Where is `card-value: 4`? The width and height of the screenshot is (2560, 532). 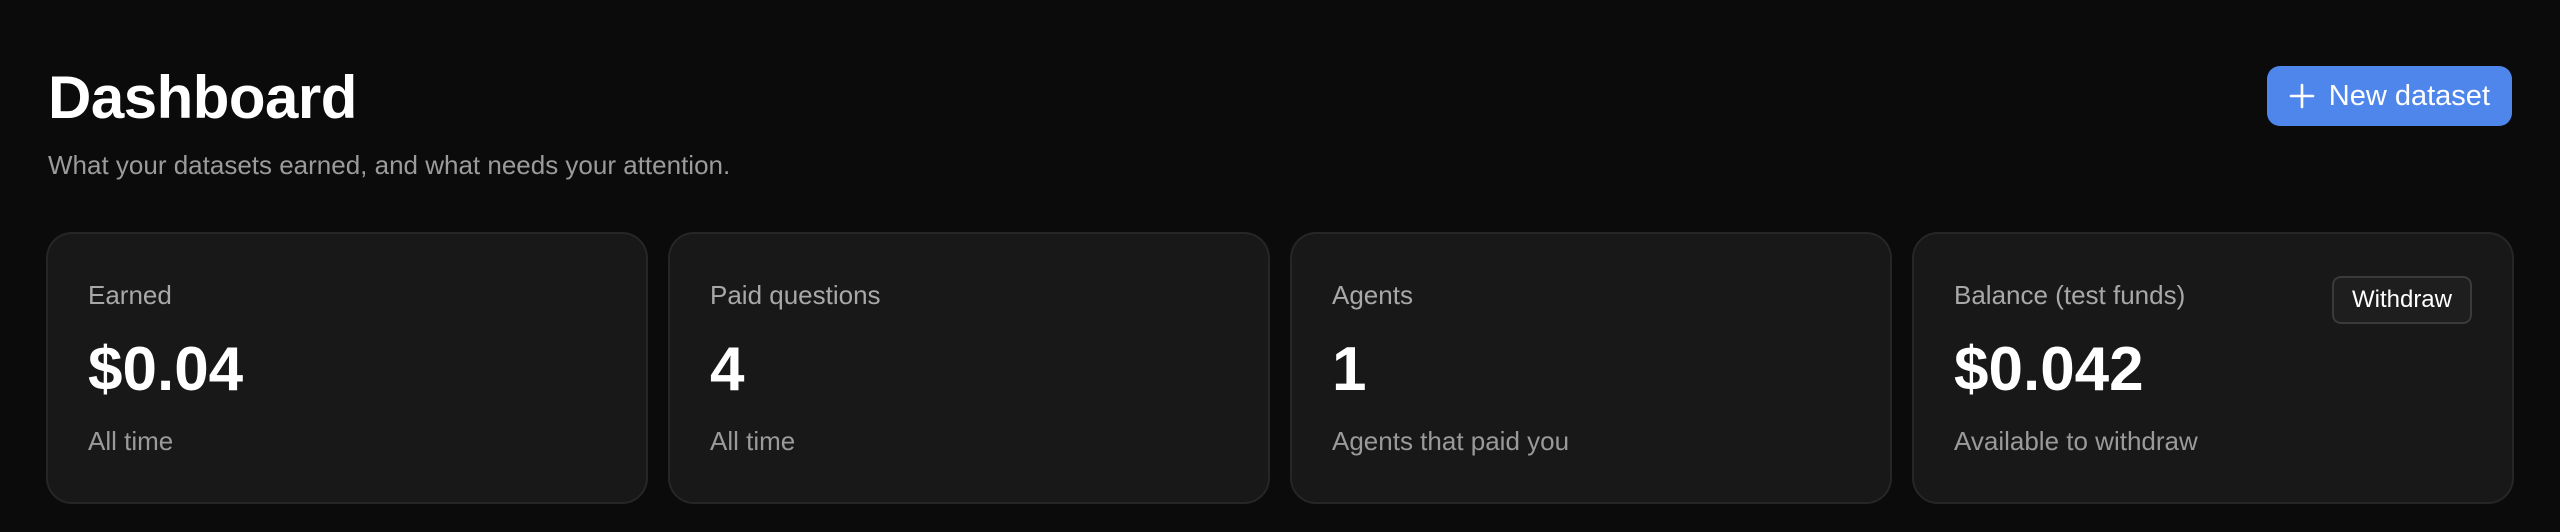 card-value: 4 is located at coordinates (727, 369).